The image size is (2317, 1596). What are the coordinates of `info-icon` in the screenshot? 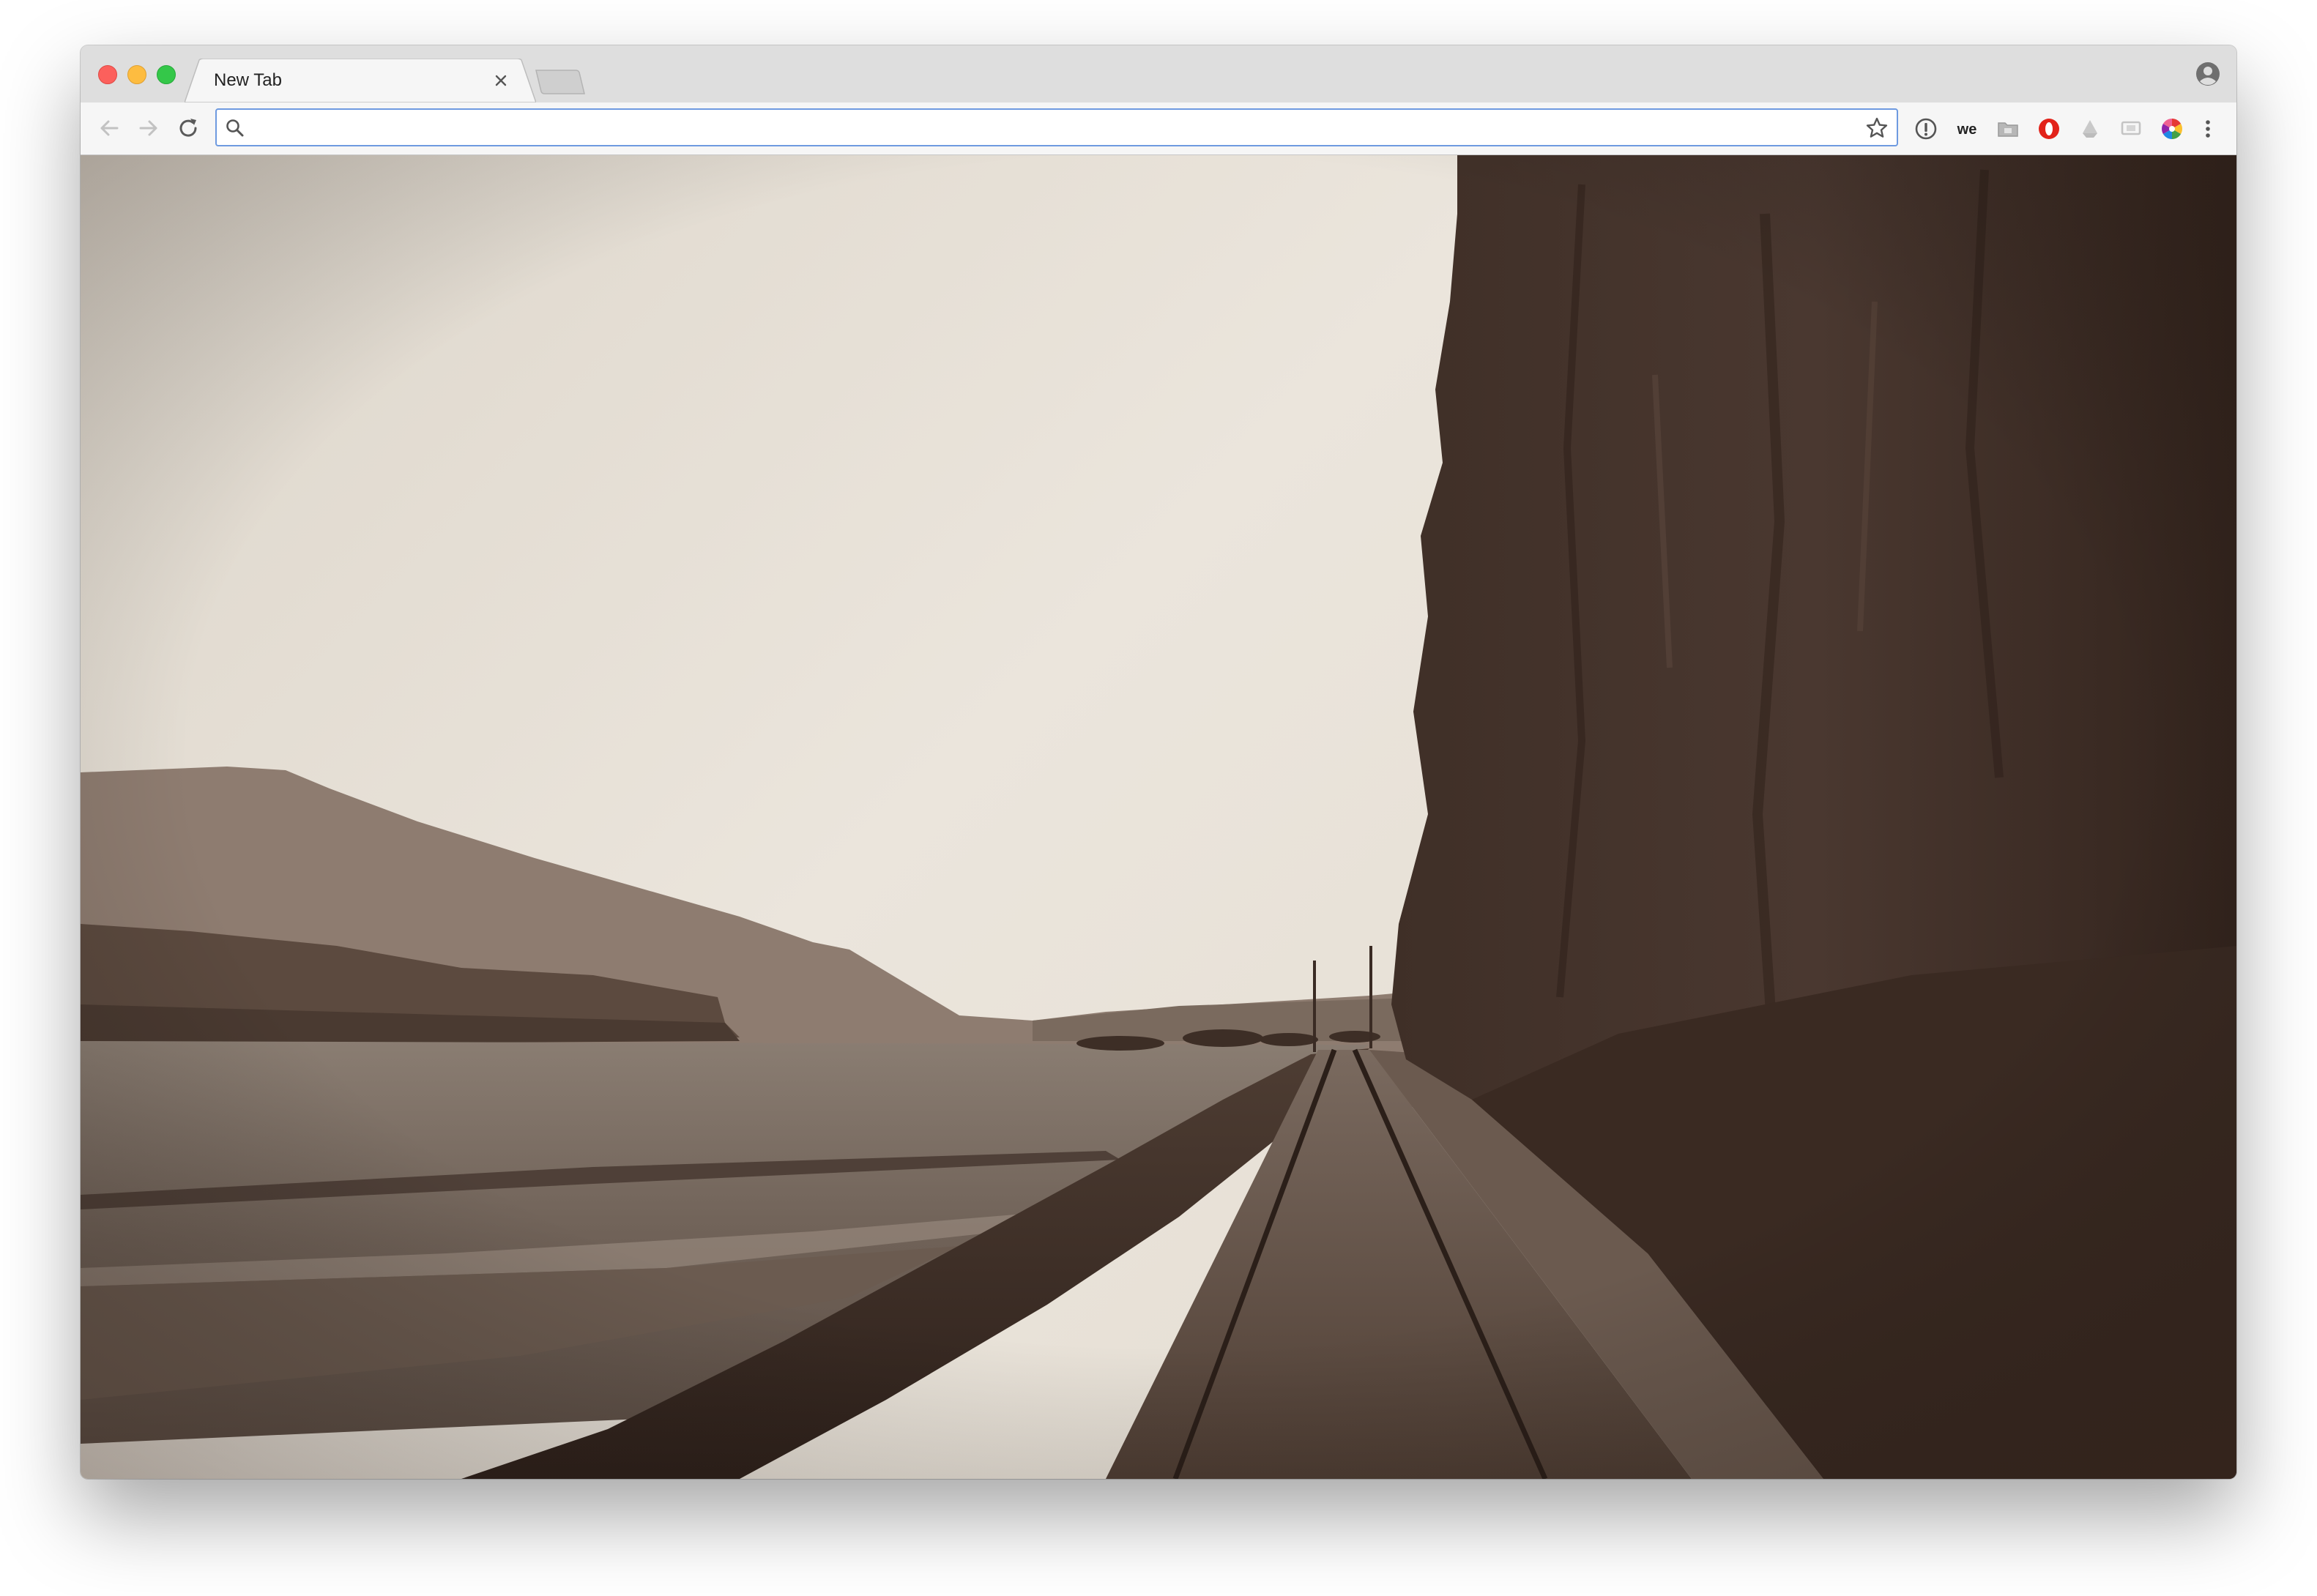 It's located at (1926, 129).